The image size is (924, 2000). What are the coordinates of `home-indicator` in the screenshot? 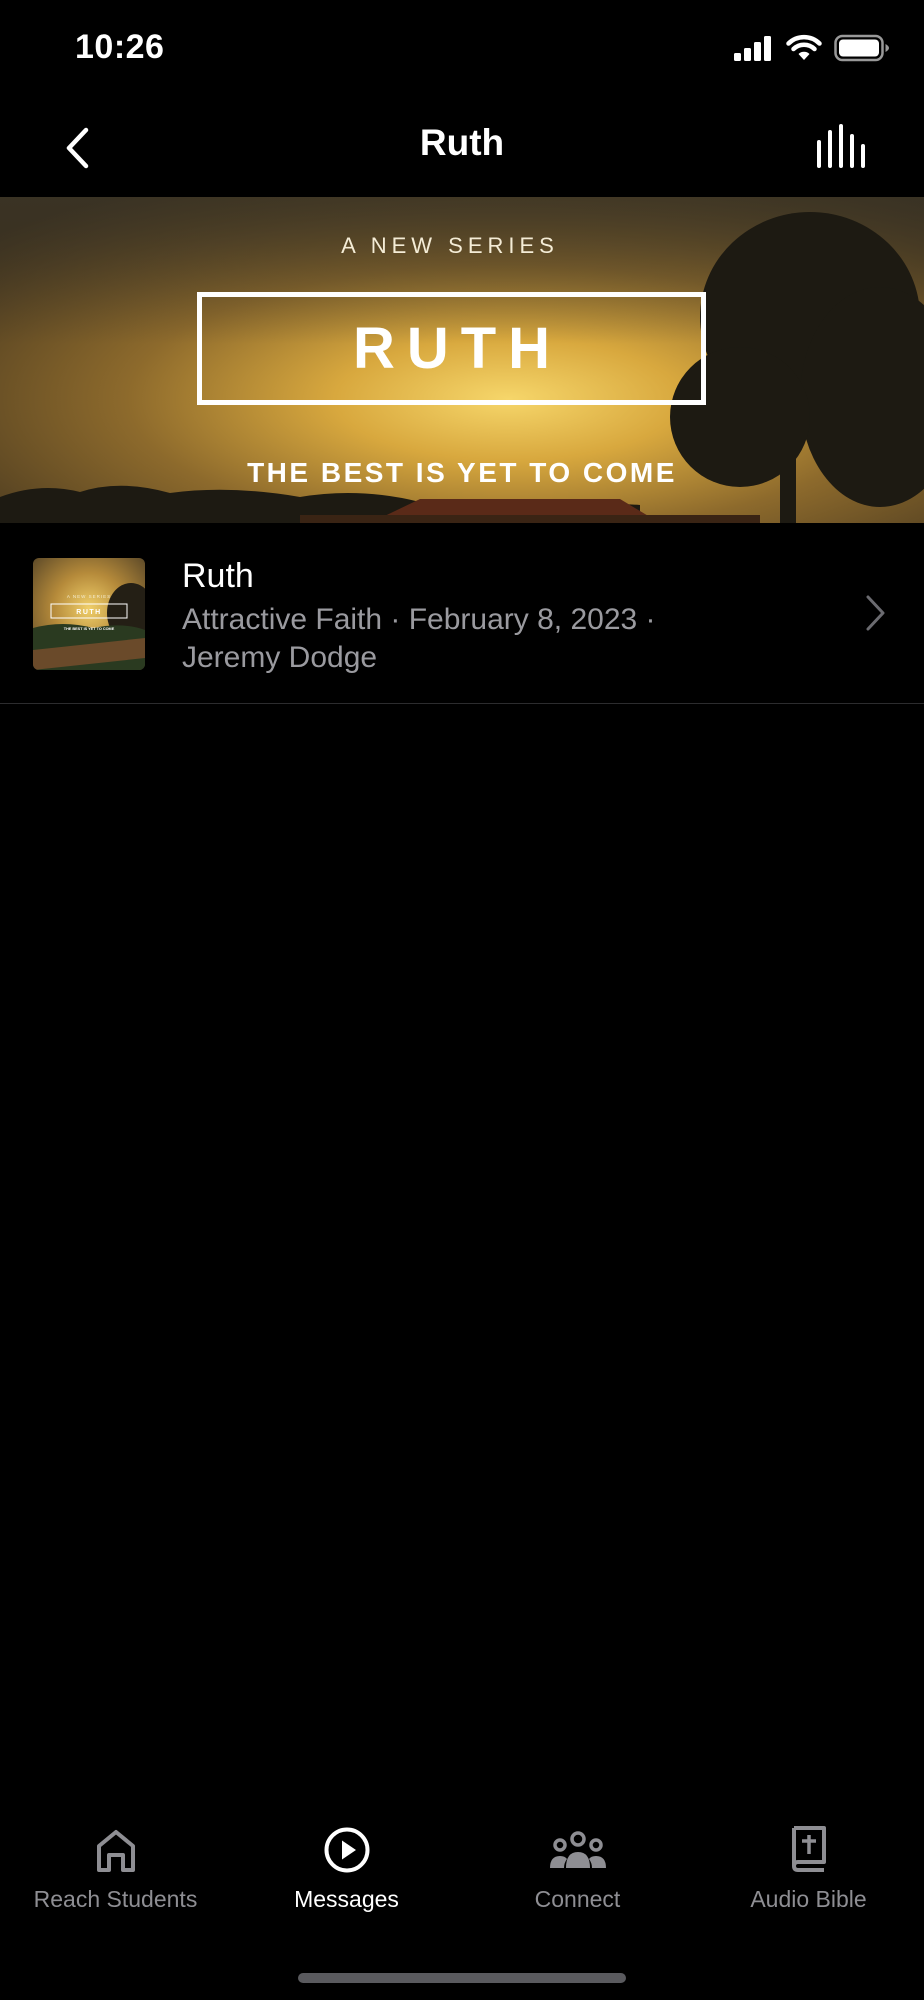 It's located at (462, 1978).